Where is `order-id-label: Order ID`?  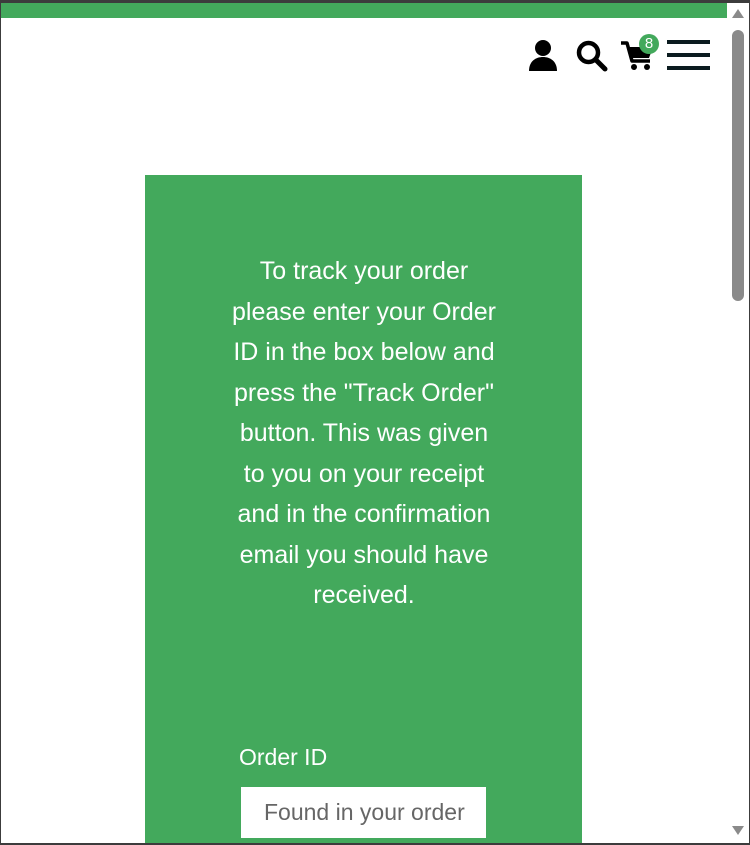 order-id-label: Order ID is located at coordinates (283, 757).